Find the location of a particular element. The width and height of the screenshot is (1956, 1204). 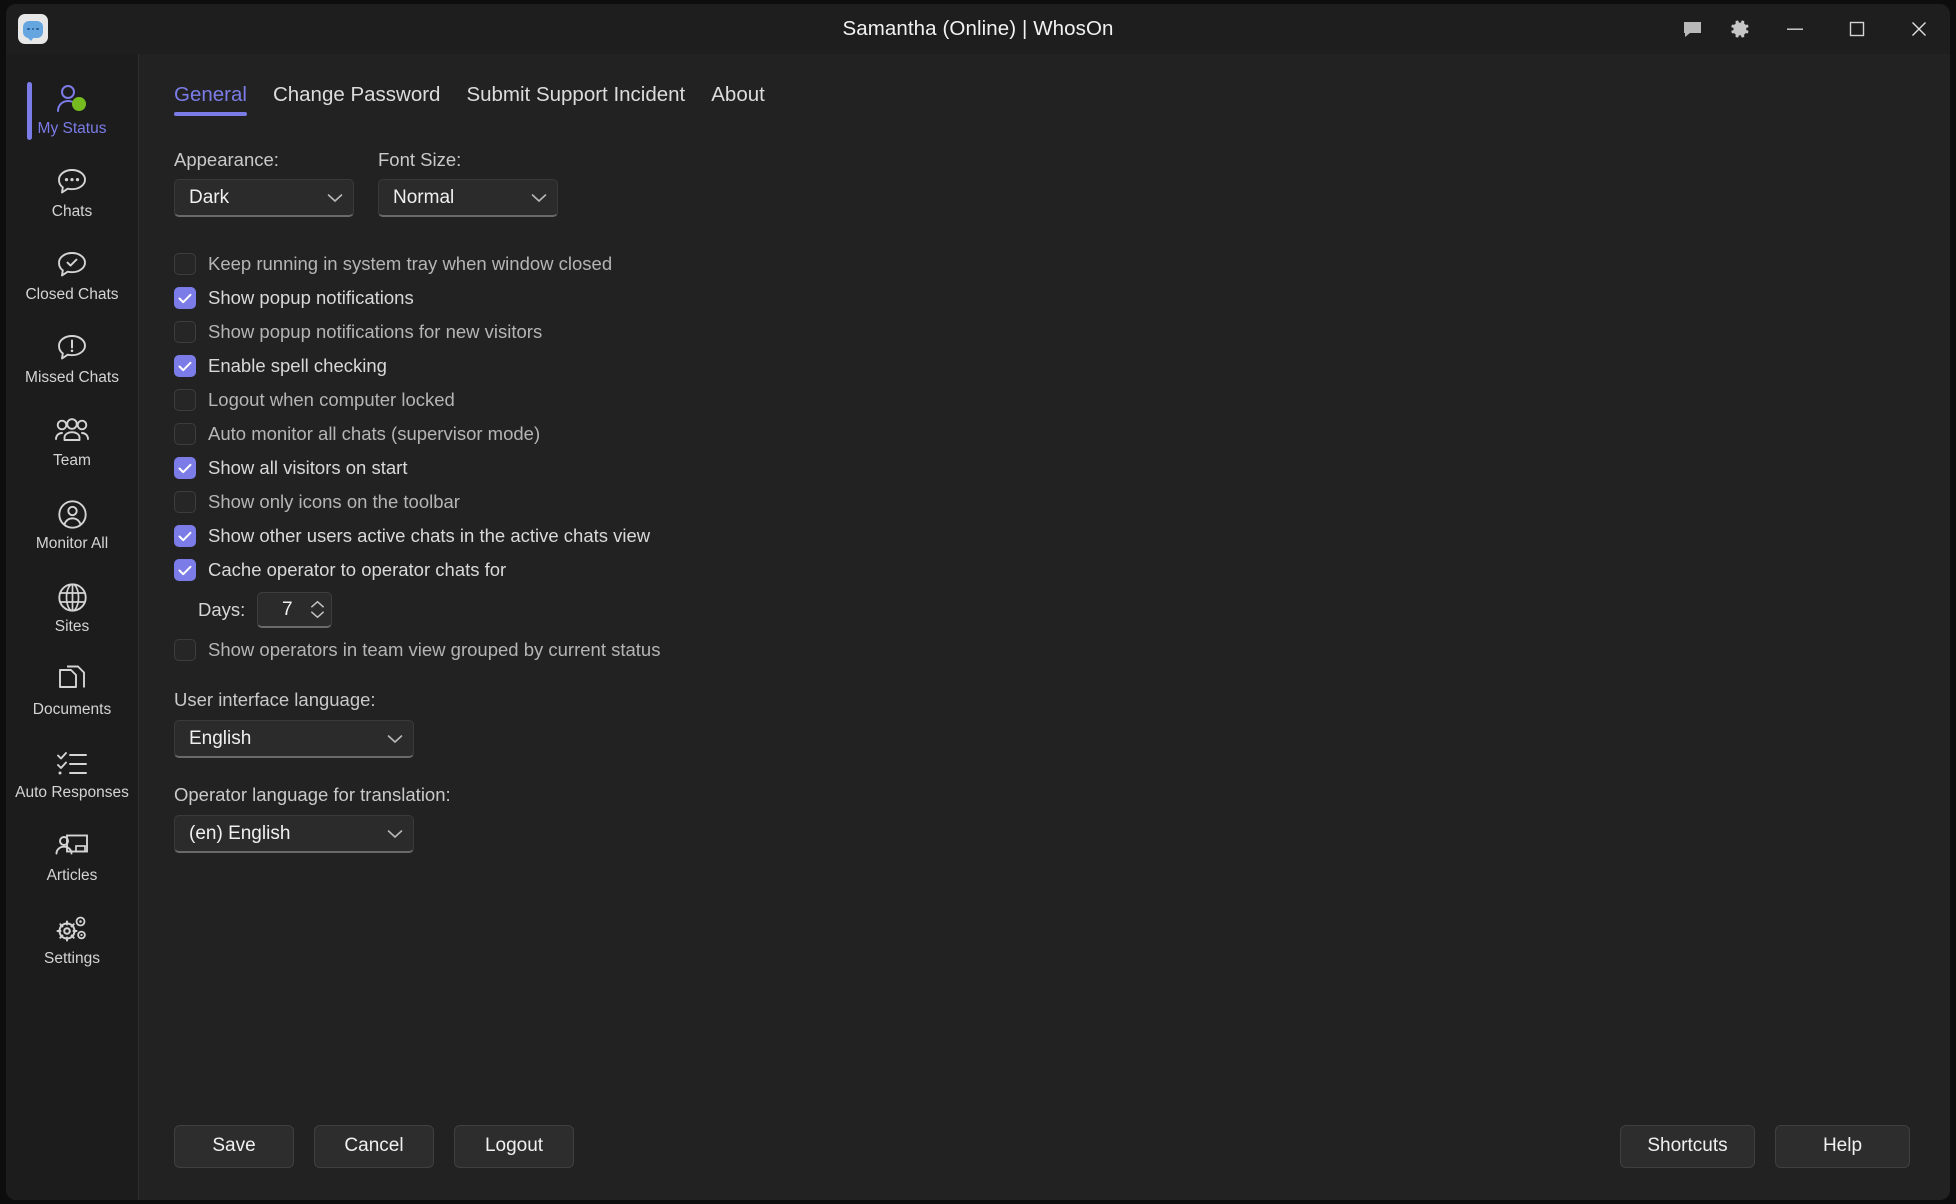

sidebar-item-sites: Sites is located at coordinates (72, 607).